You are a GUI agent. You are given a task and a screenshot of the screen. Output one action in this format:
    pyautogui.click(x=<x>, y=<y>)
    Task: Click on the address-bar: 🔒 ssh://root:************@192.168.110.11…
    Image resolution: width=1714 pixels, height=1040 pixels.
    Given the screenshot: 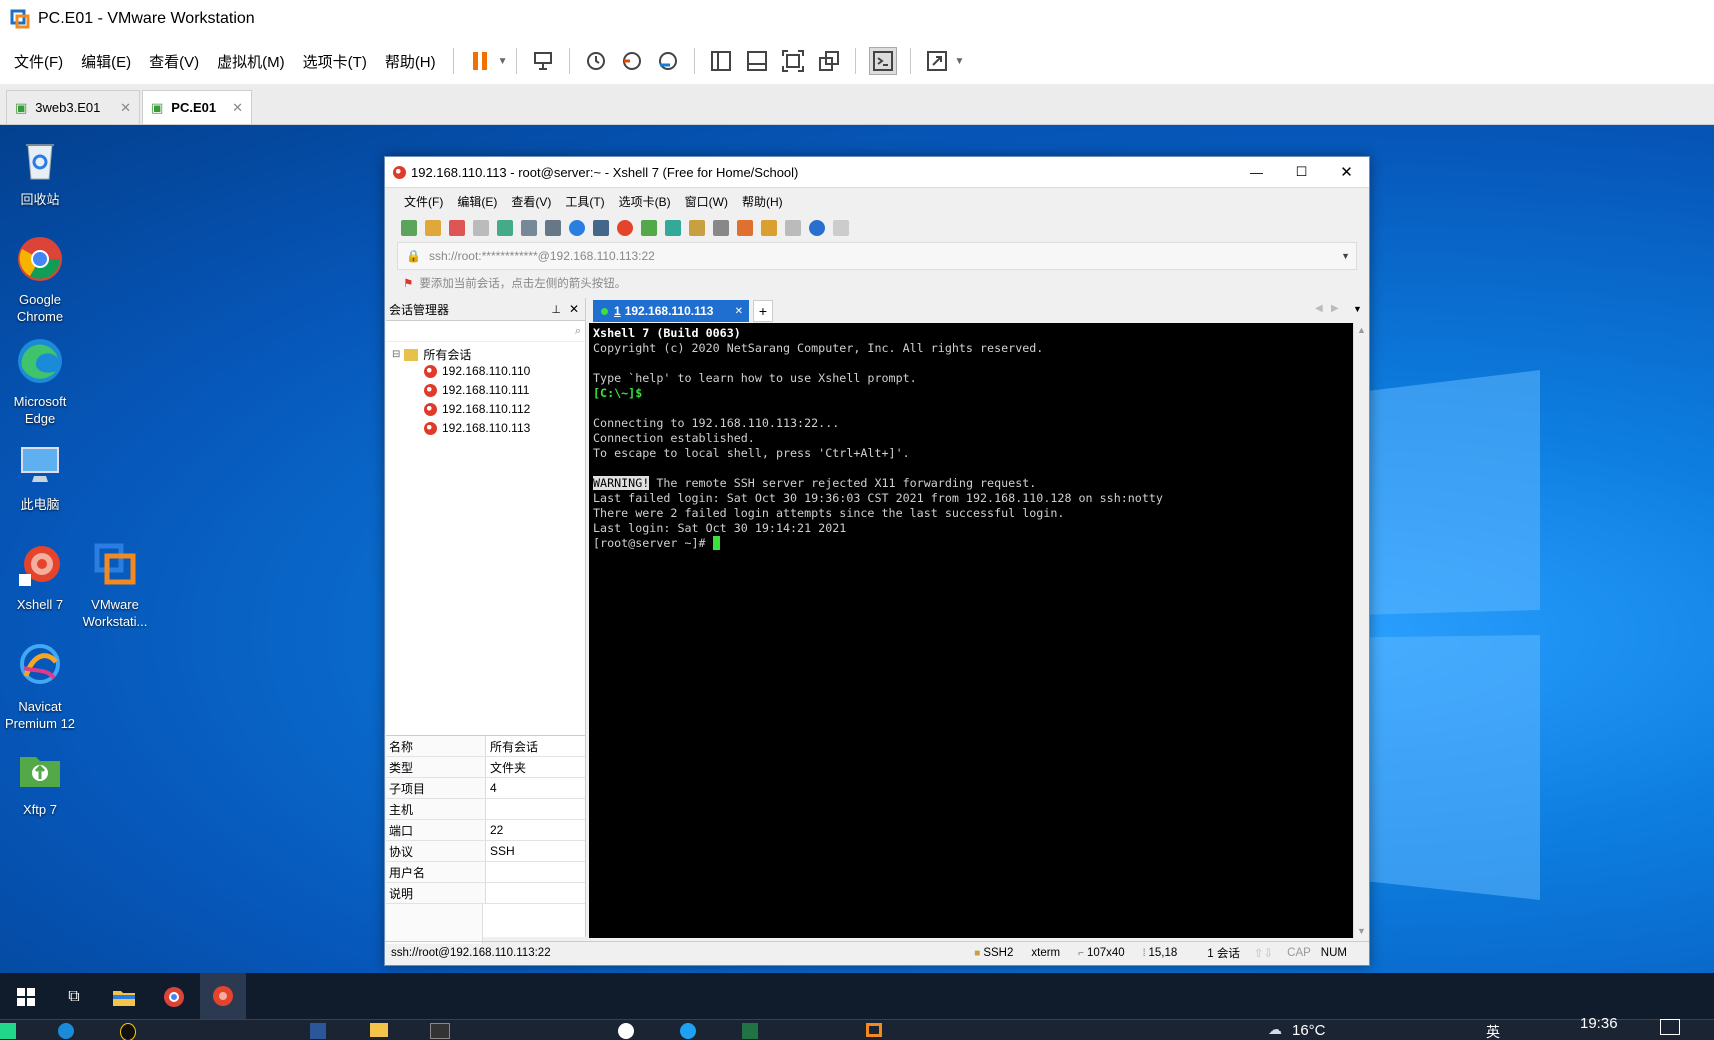 What is the action you would take?
    pyautogui.click(x=877, y=256)
    